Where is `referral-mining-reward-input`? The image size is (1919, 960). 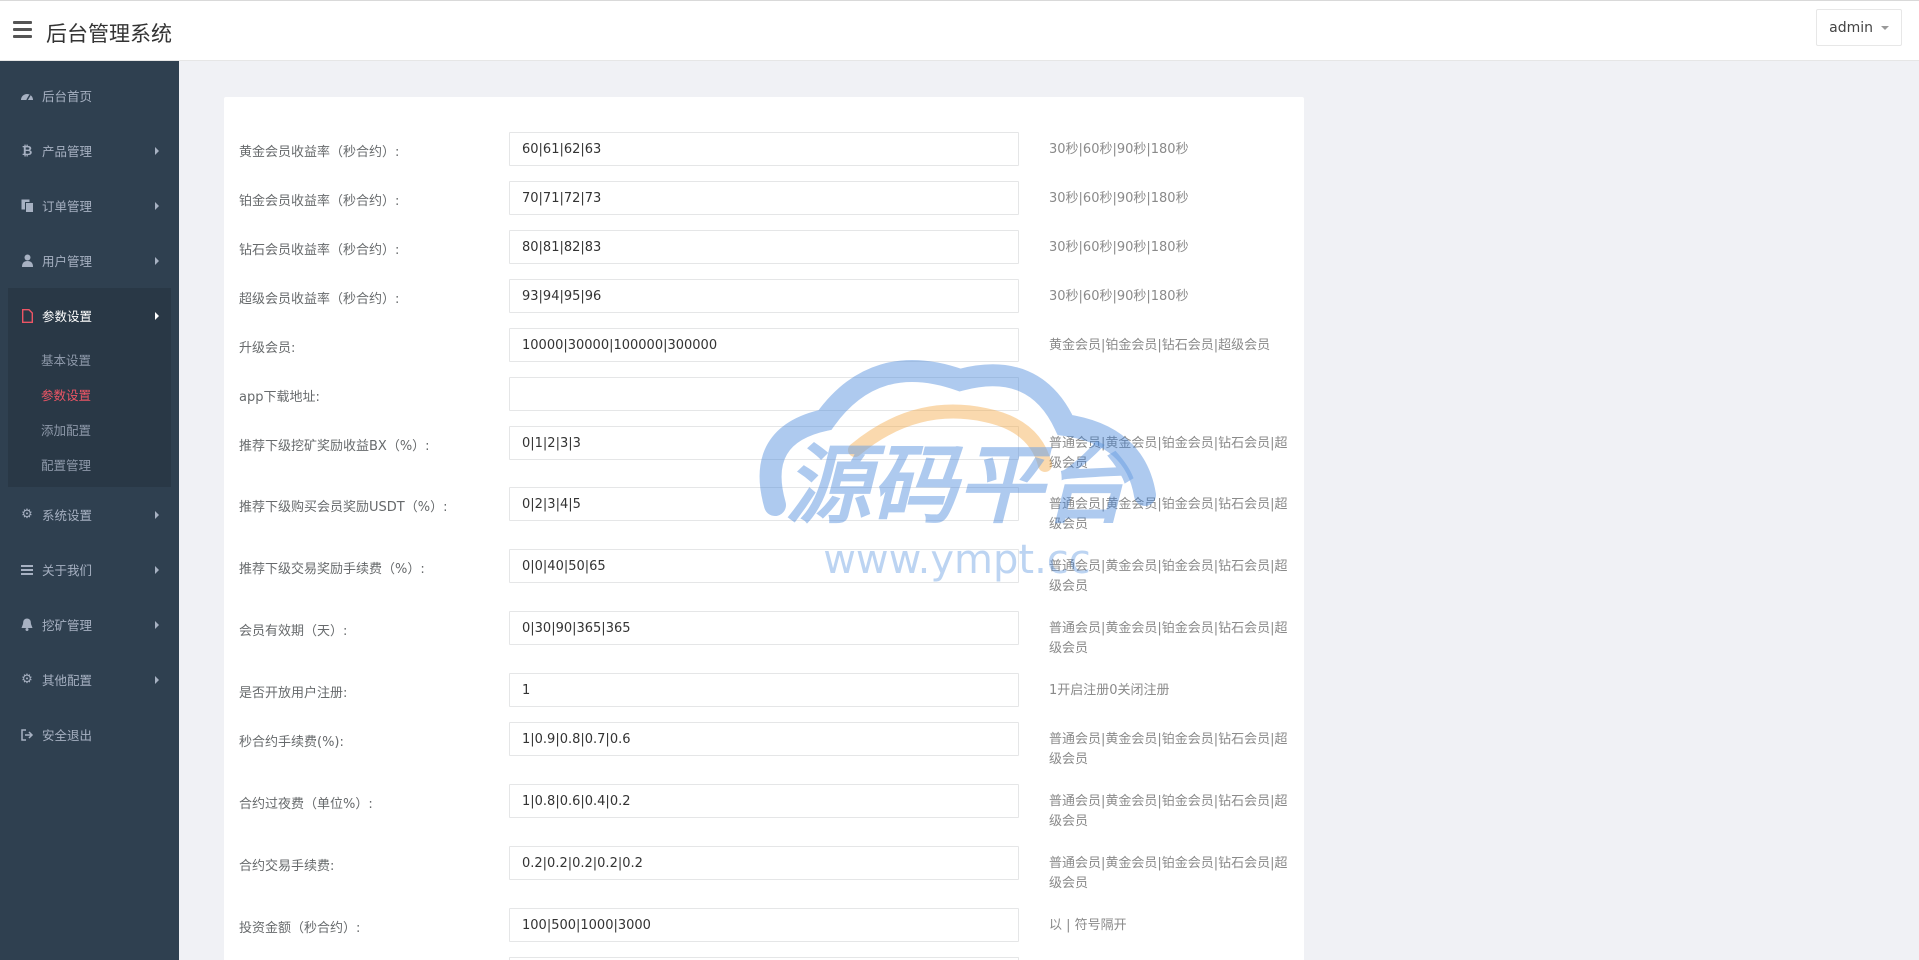
referral-mining-reward-input is located at coordinates (764, 443).